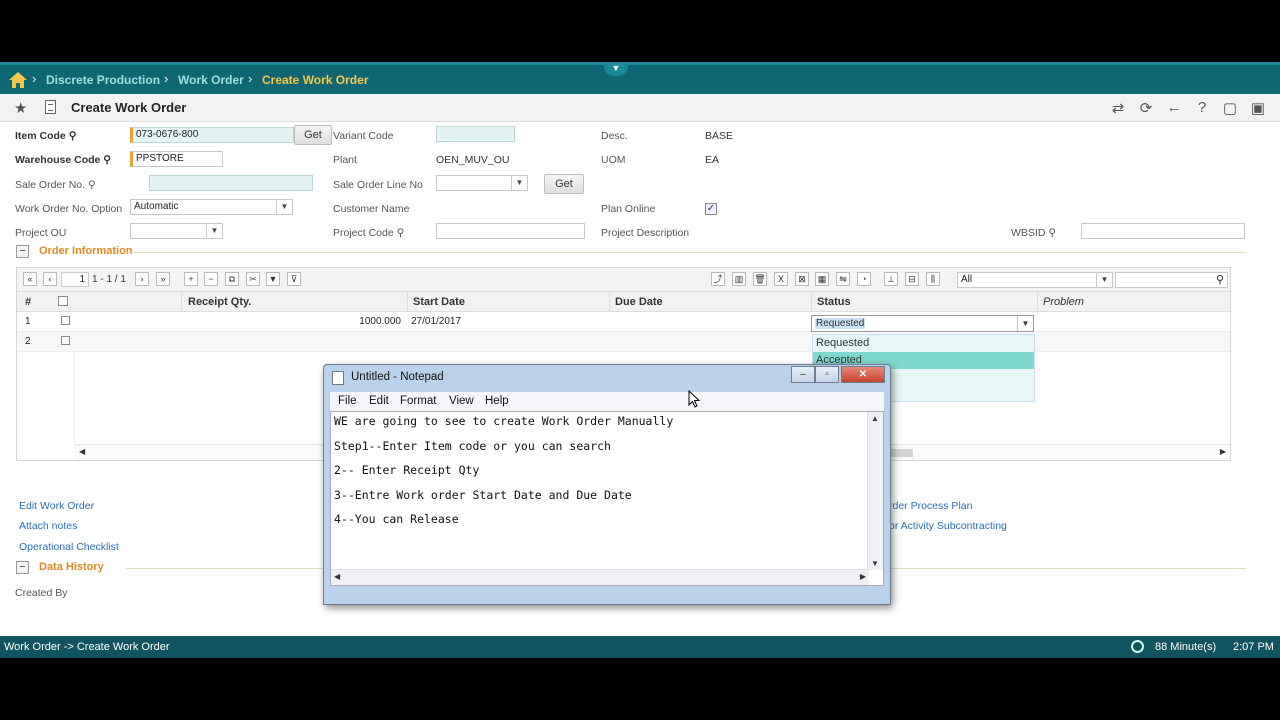 The height and width of the screenshot is (720, 1280). Describe the element at coordinates (461, 401) in the screenshot. I see `menu-view: View` at that location.